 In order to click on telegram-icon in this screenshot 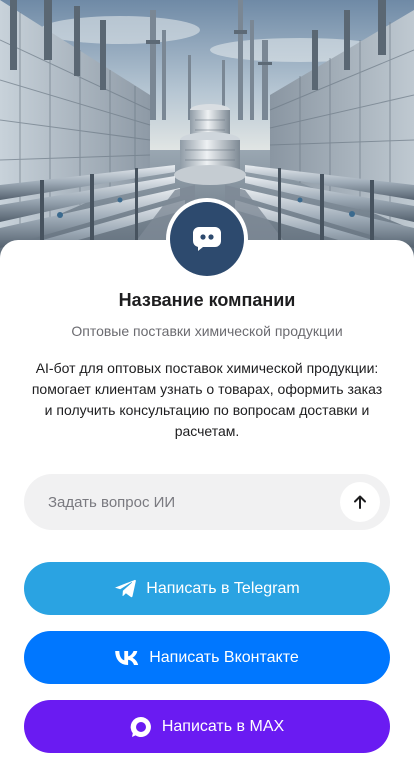, I will do `click(125, 588)`.